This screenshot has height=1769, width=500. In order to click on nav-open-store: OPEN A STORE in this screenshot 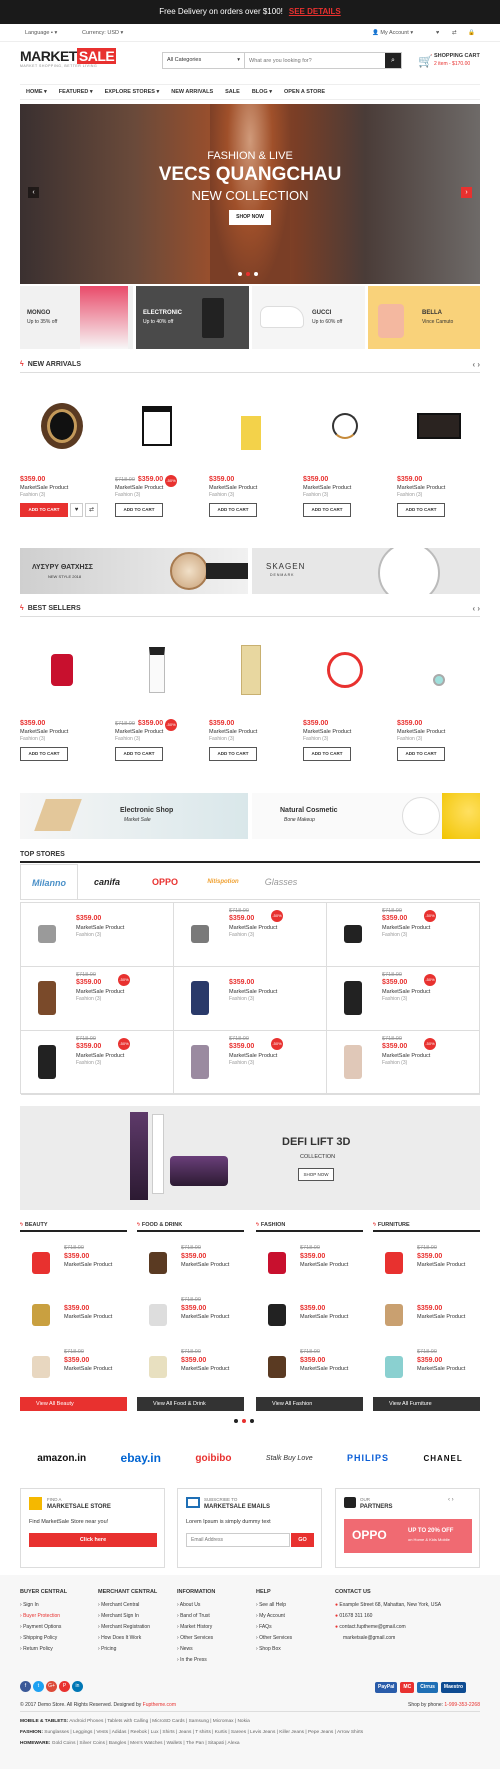, I will do `click(304, 92)`.